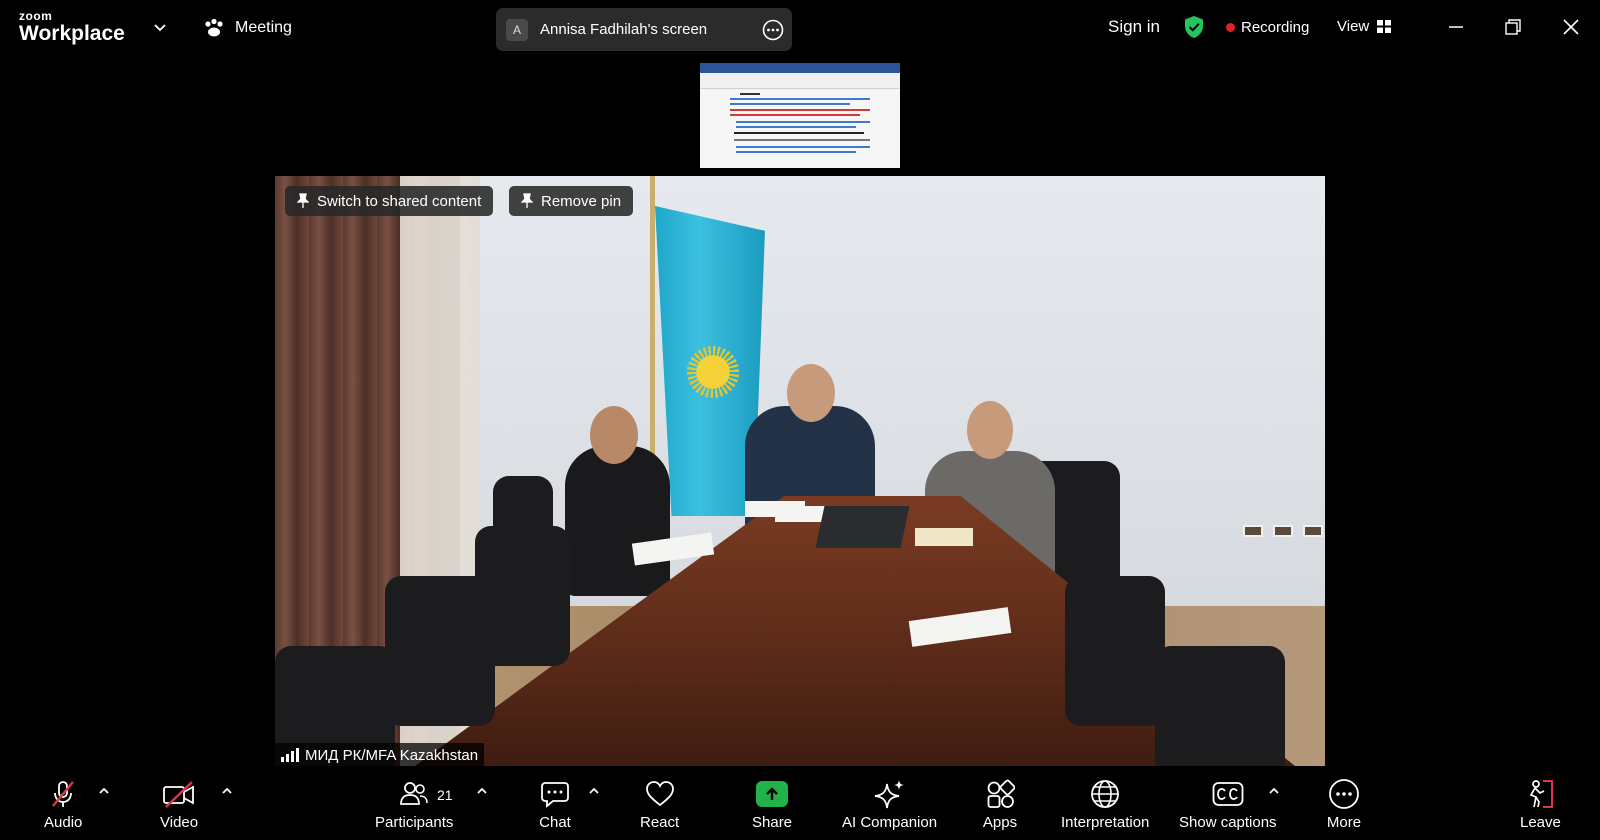 The width and height of the screenshot is (1600, 840). I want to click on ai-companion-label: AI Companion, so click(890, 822).